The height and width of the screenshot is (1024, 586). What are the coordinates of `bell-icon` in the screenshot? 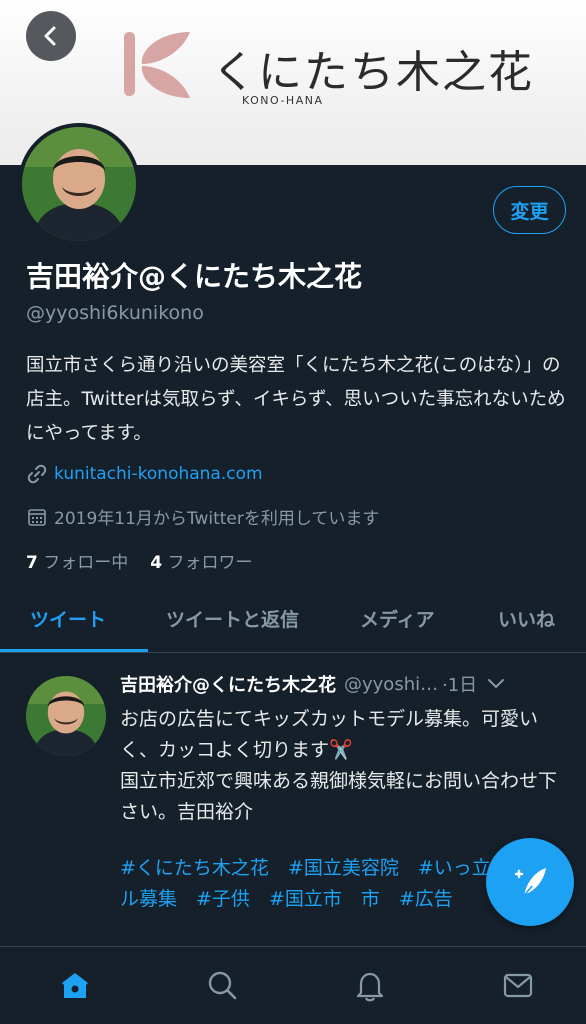 It's located at (370, 987).